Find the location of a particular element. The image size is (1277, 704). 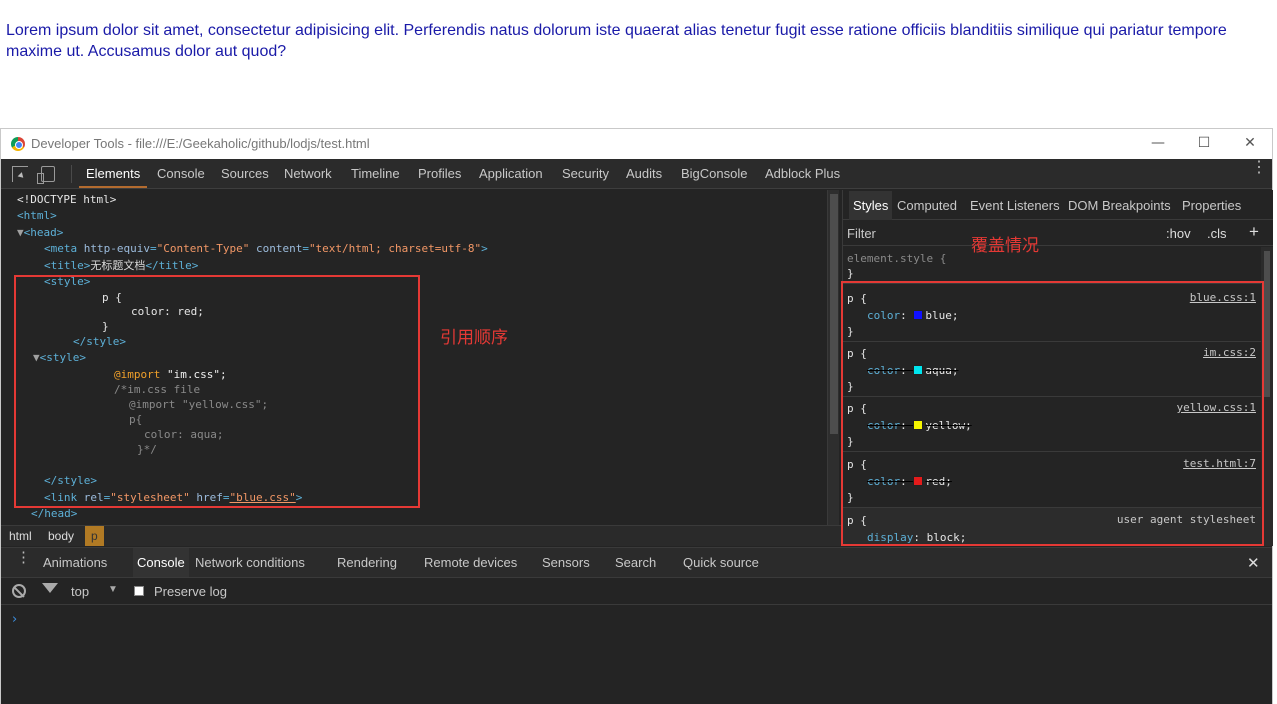

device-toolbar-icon is located at coordinates (46, 175).